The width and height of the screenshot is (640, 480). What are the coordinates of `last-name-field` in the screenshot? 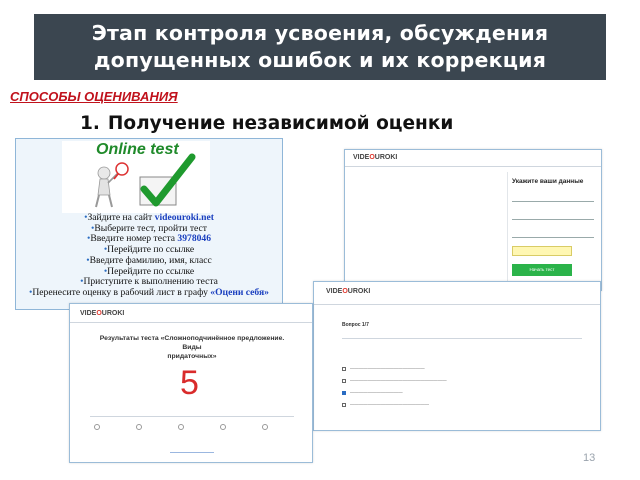 It's located at (553, 198).